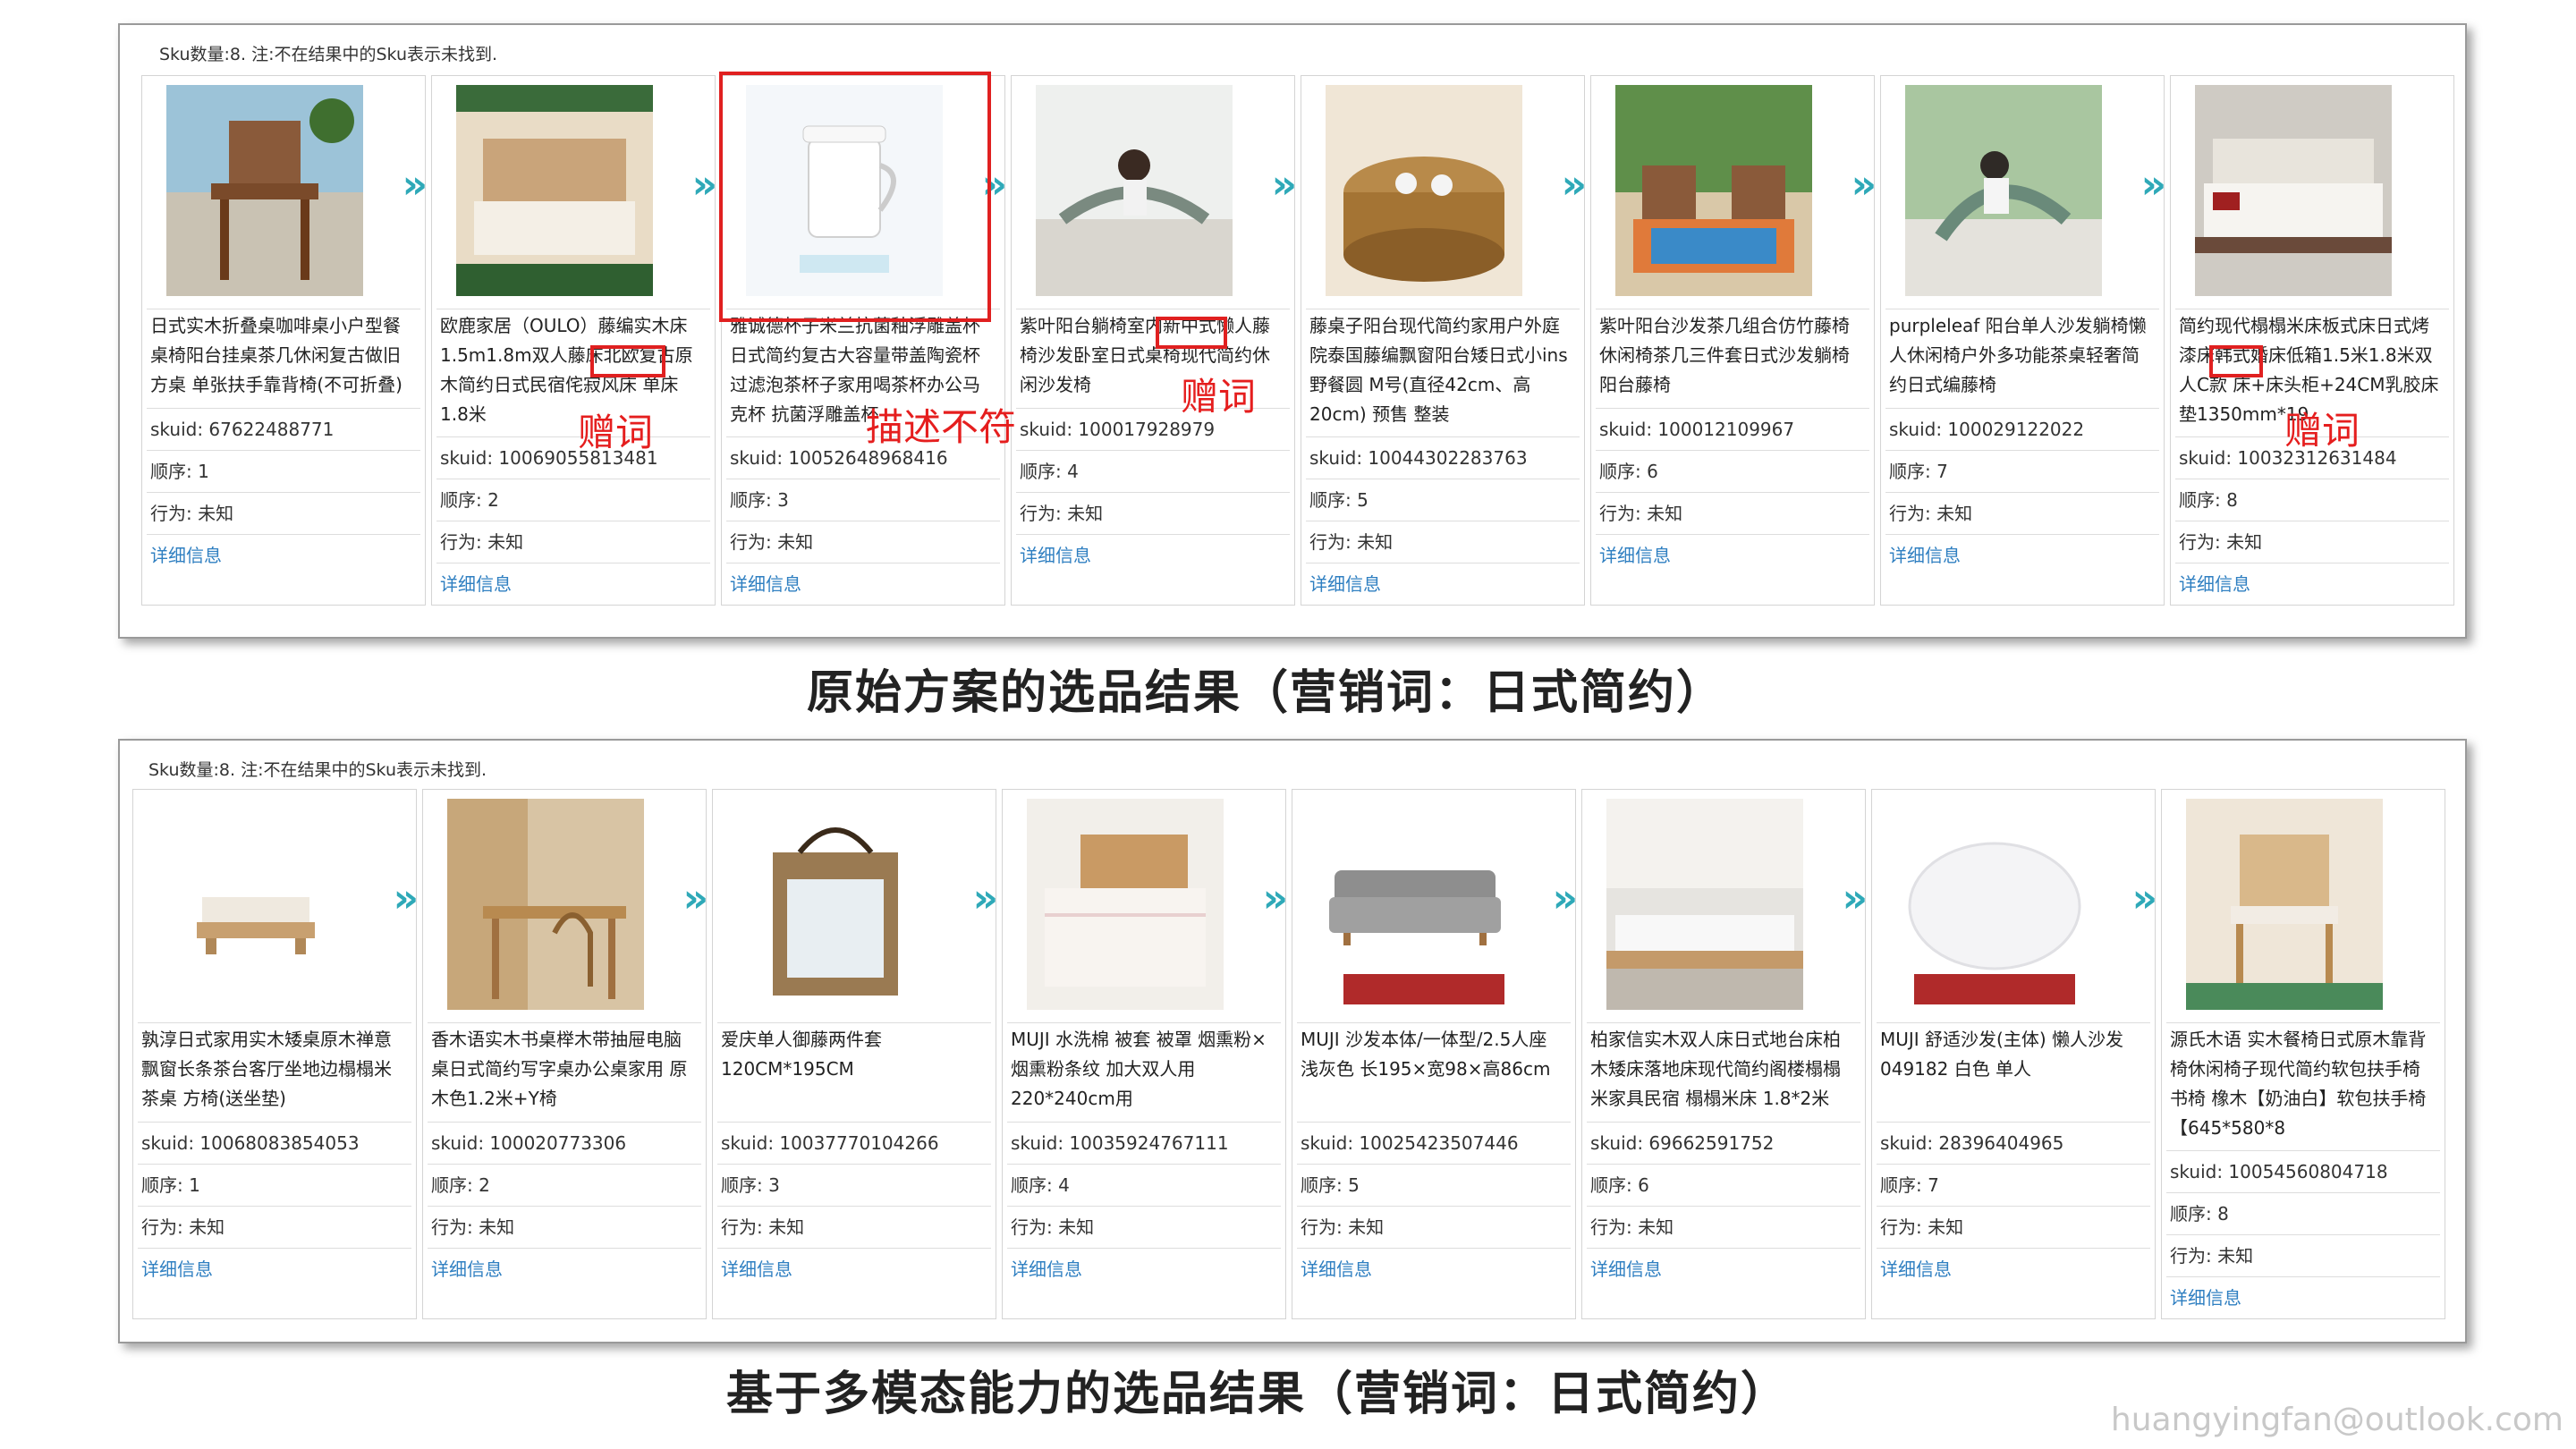 This screenshot has width=2576, height=1449. Describe the element at coordinates (2013, 1072) in the screenshot. I see `product-title: MUJI 舒适沙发(主体) 懒人沙发 049182 白色 单人` at that location.